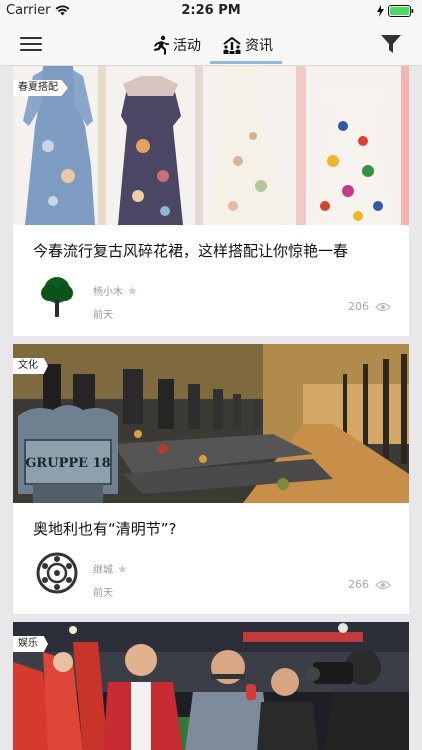 This screenshot has width=422, height=750. I want to click on info-people-icon, so click(232, 45).